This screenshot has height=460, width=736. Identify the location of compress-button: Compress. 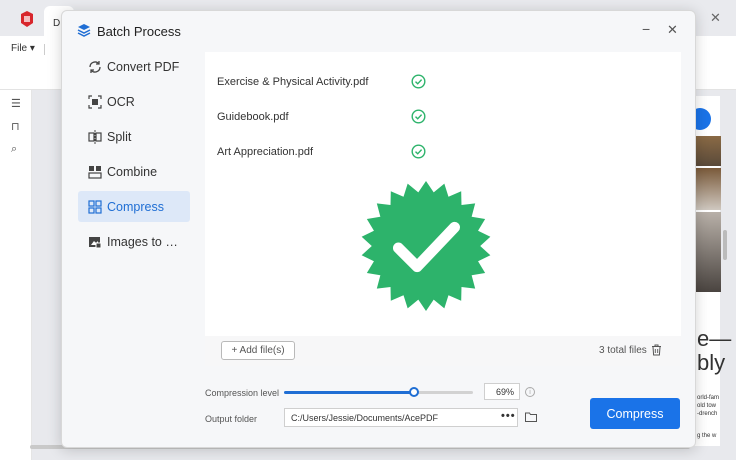
(635, 413).